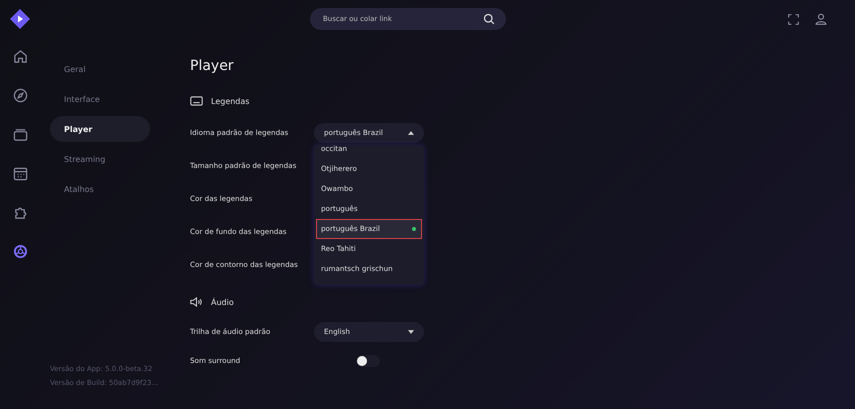 The image size is (855, 409). Describe the element at coordinates (368, 360) in the screenshot. I see `toggle-switch` at that location.